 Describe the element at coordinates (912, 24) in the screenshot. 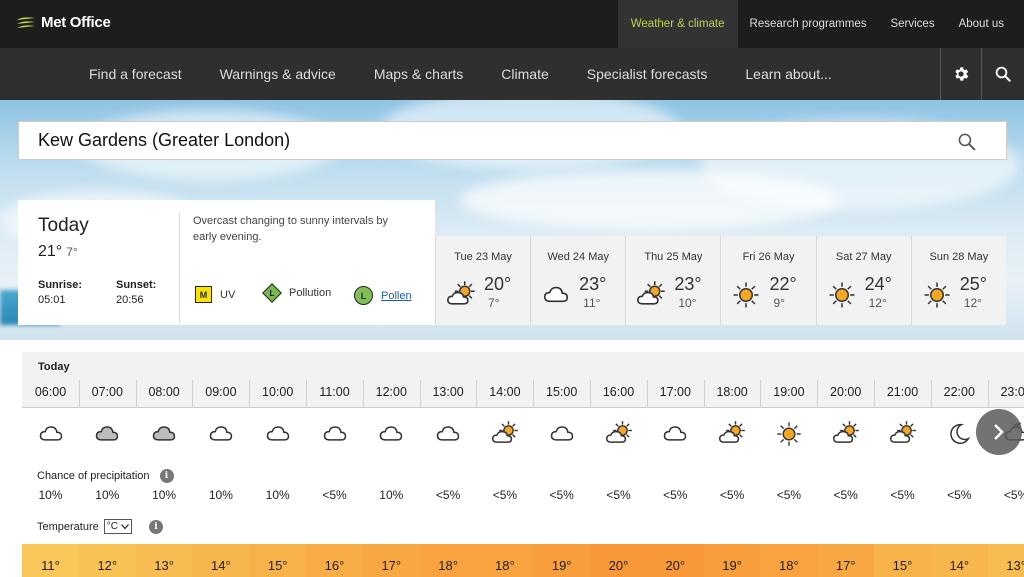

I see `top-nav-services: Services` at that location.